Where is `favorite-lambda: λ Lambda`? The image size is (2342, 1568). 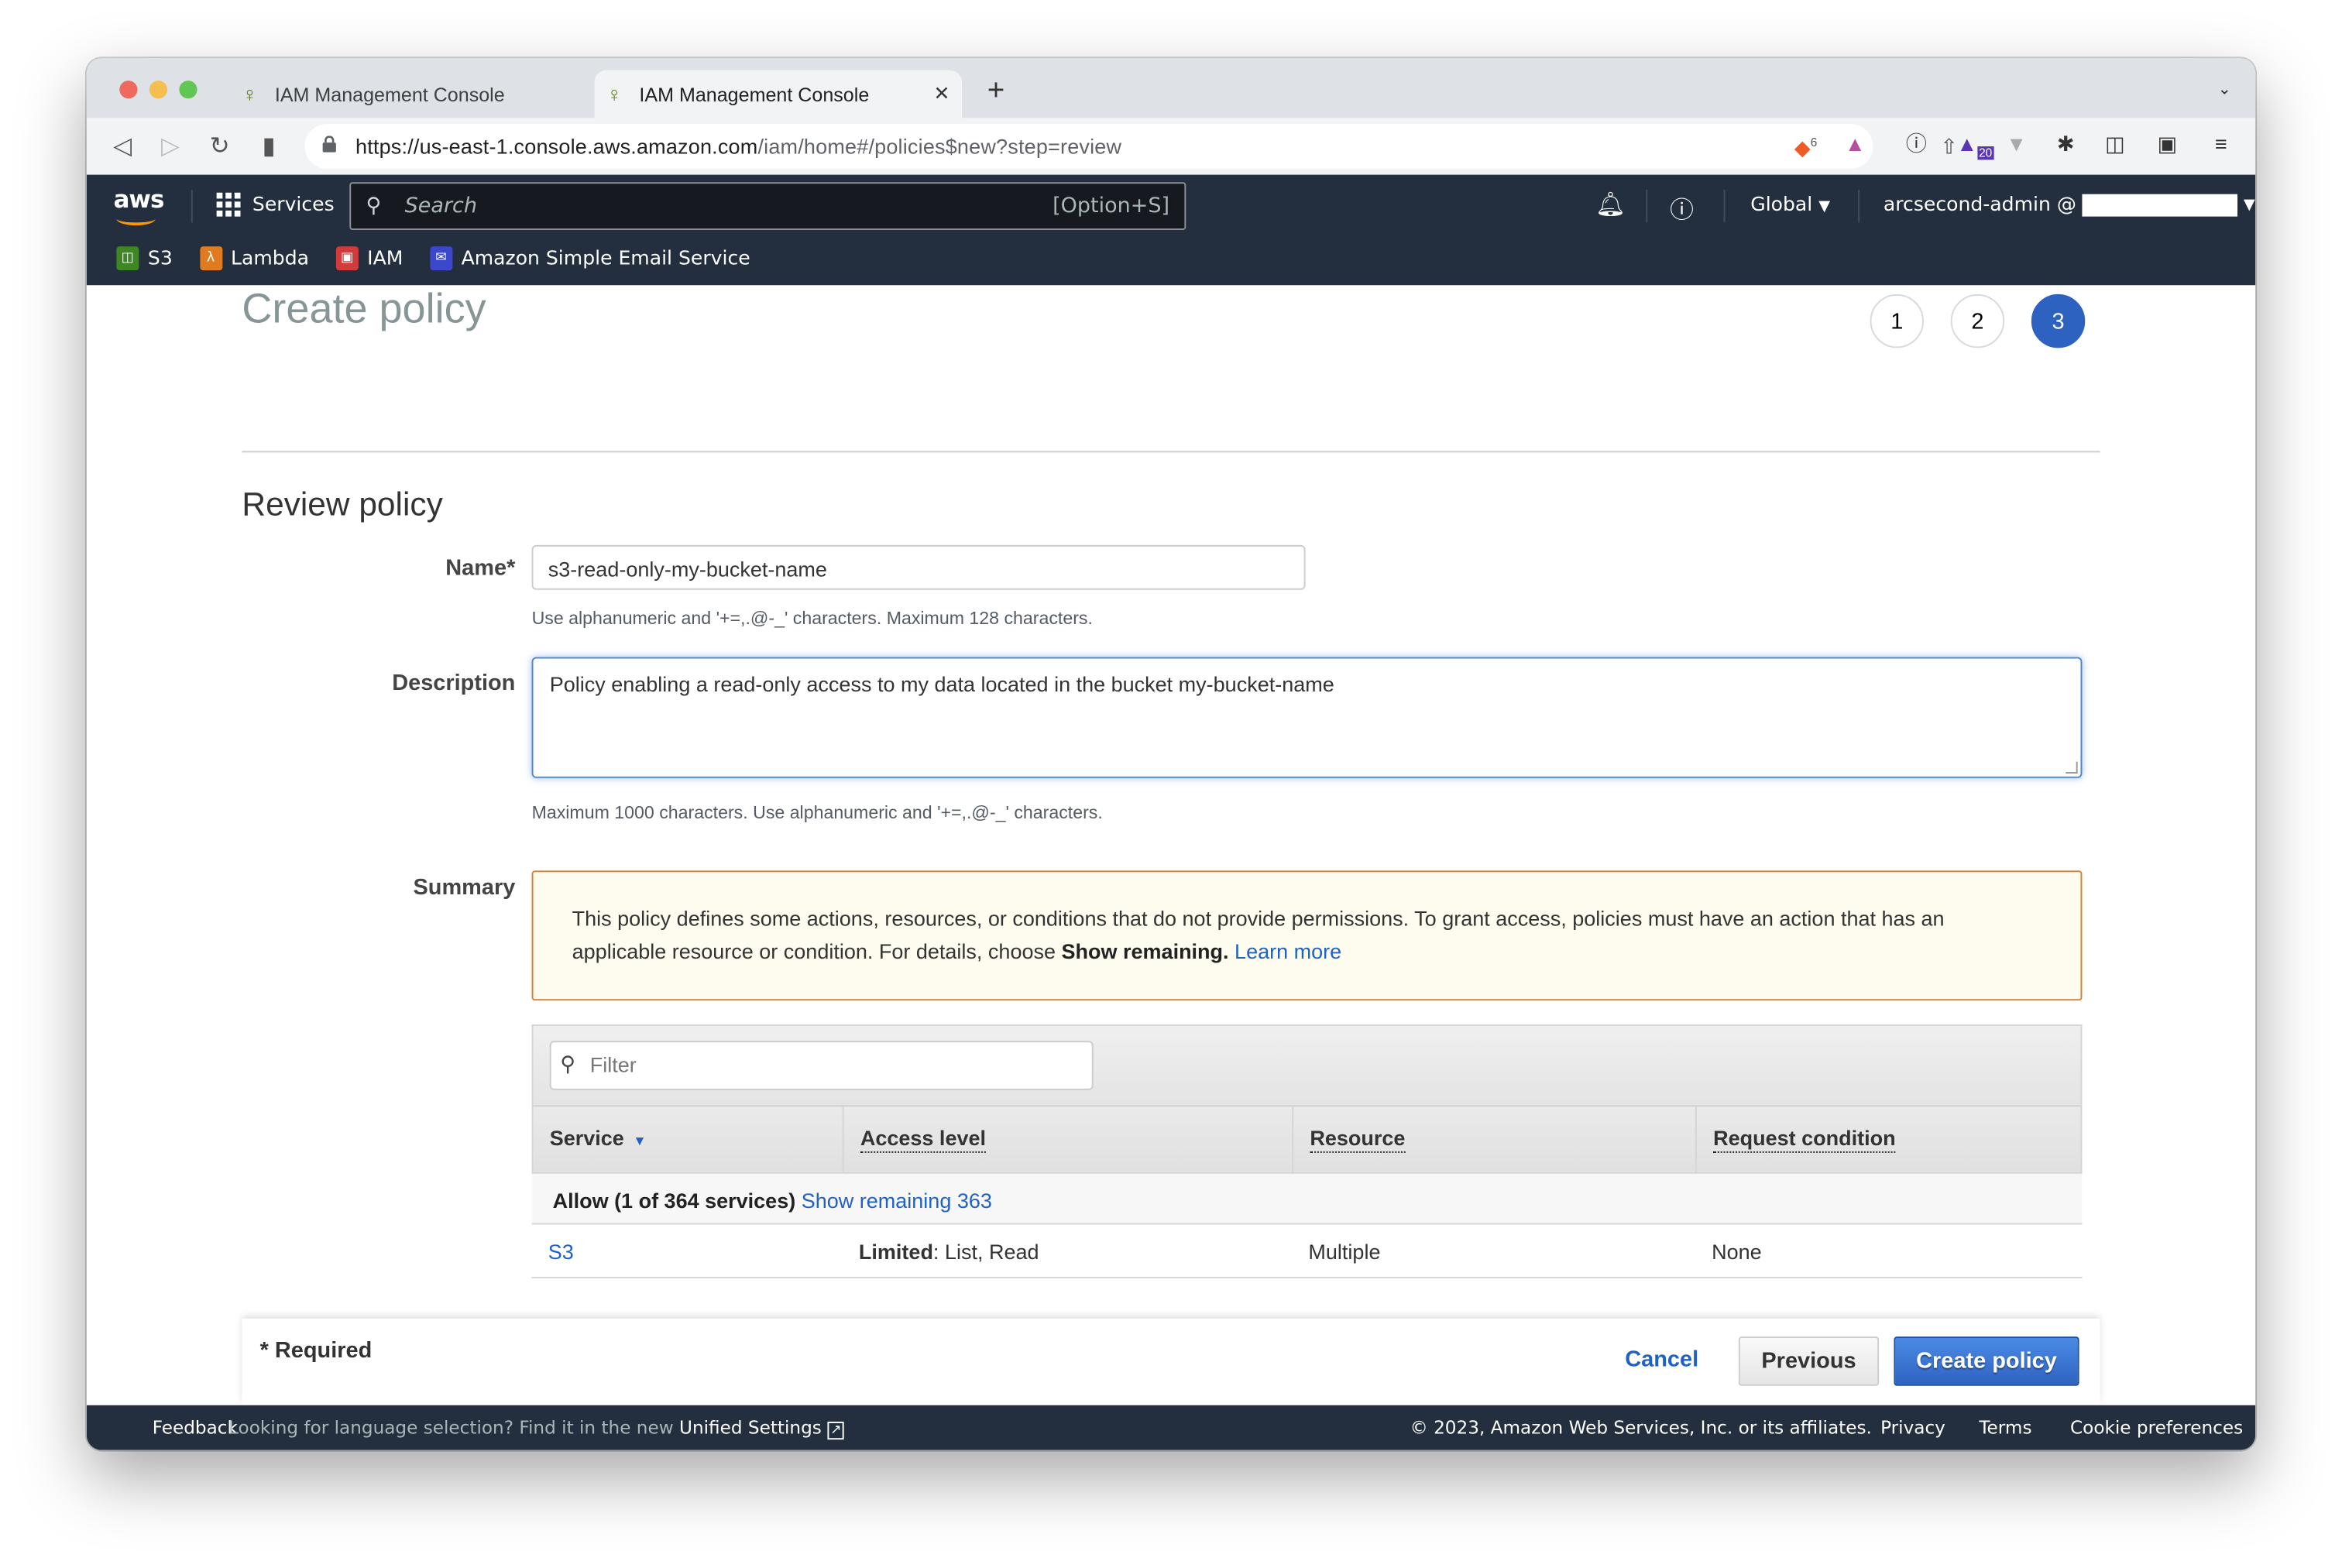
favorite-lambda: λ Lambda is located at coordinates (254, 258).